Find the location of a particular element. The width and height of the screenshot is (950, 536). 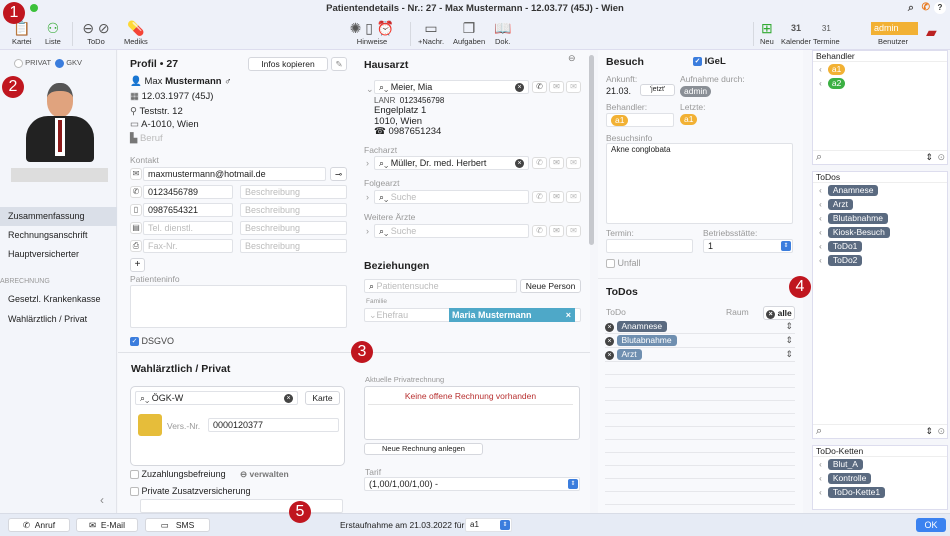

edit-button: ✎ is located at coordinates (339, 64).